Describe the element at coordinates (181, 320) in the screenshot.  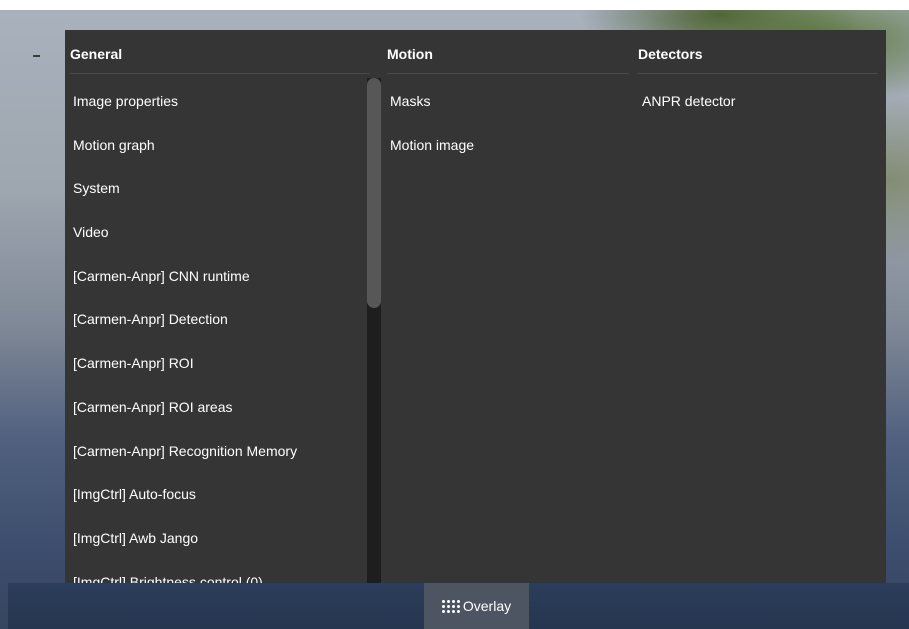
I see `menu-item-detection: [Carmen-Anpr] Detection` at that location.